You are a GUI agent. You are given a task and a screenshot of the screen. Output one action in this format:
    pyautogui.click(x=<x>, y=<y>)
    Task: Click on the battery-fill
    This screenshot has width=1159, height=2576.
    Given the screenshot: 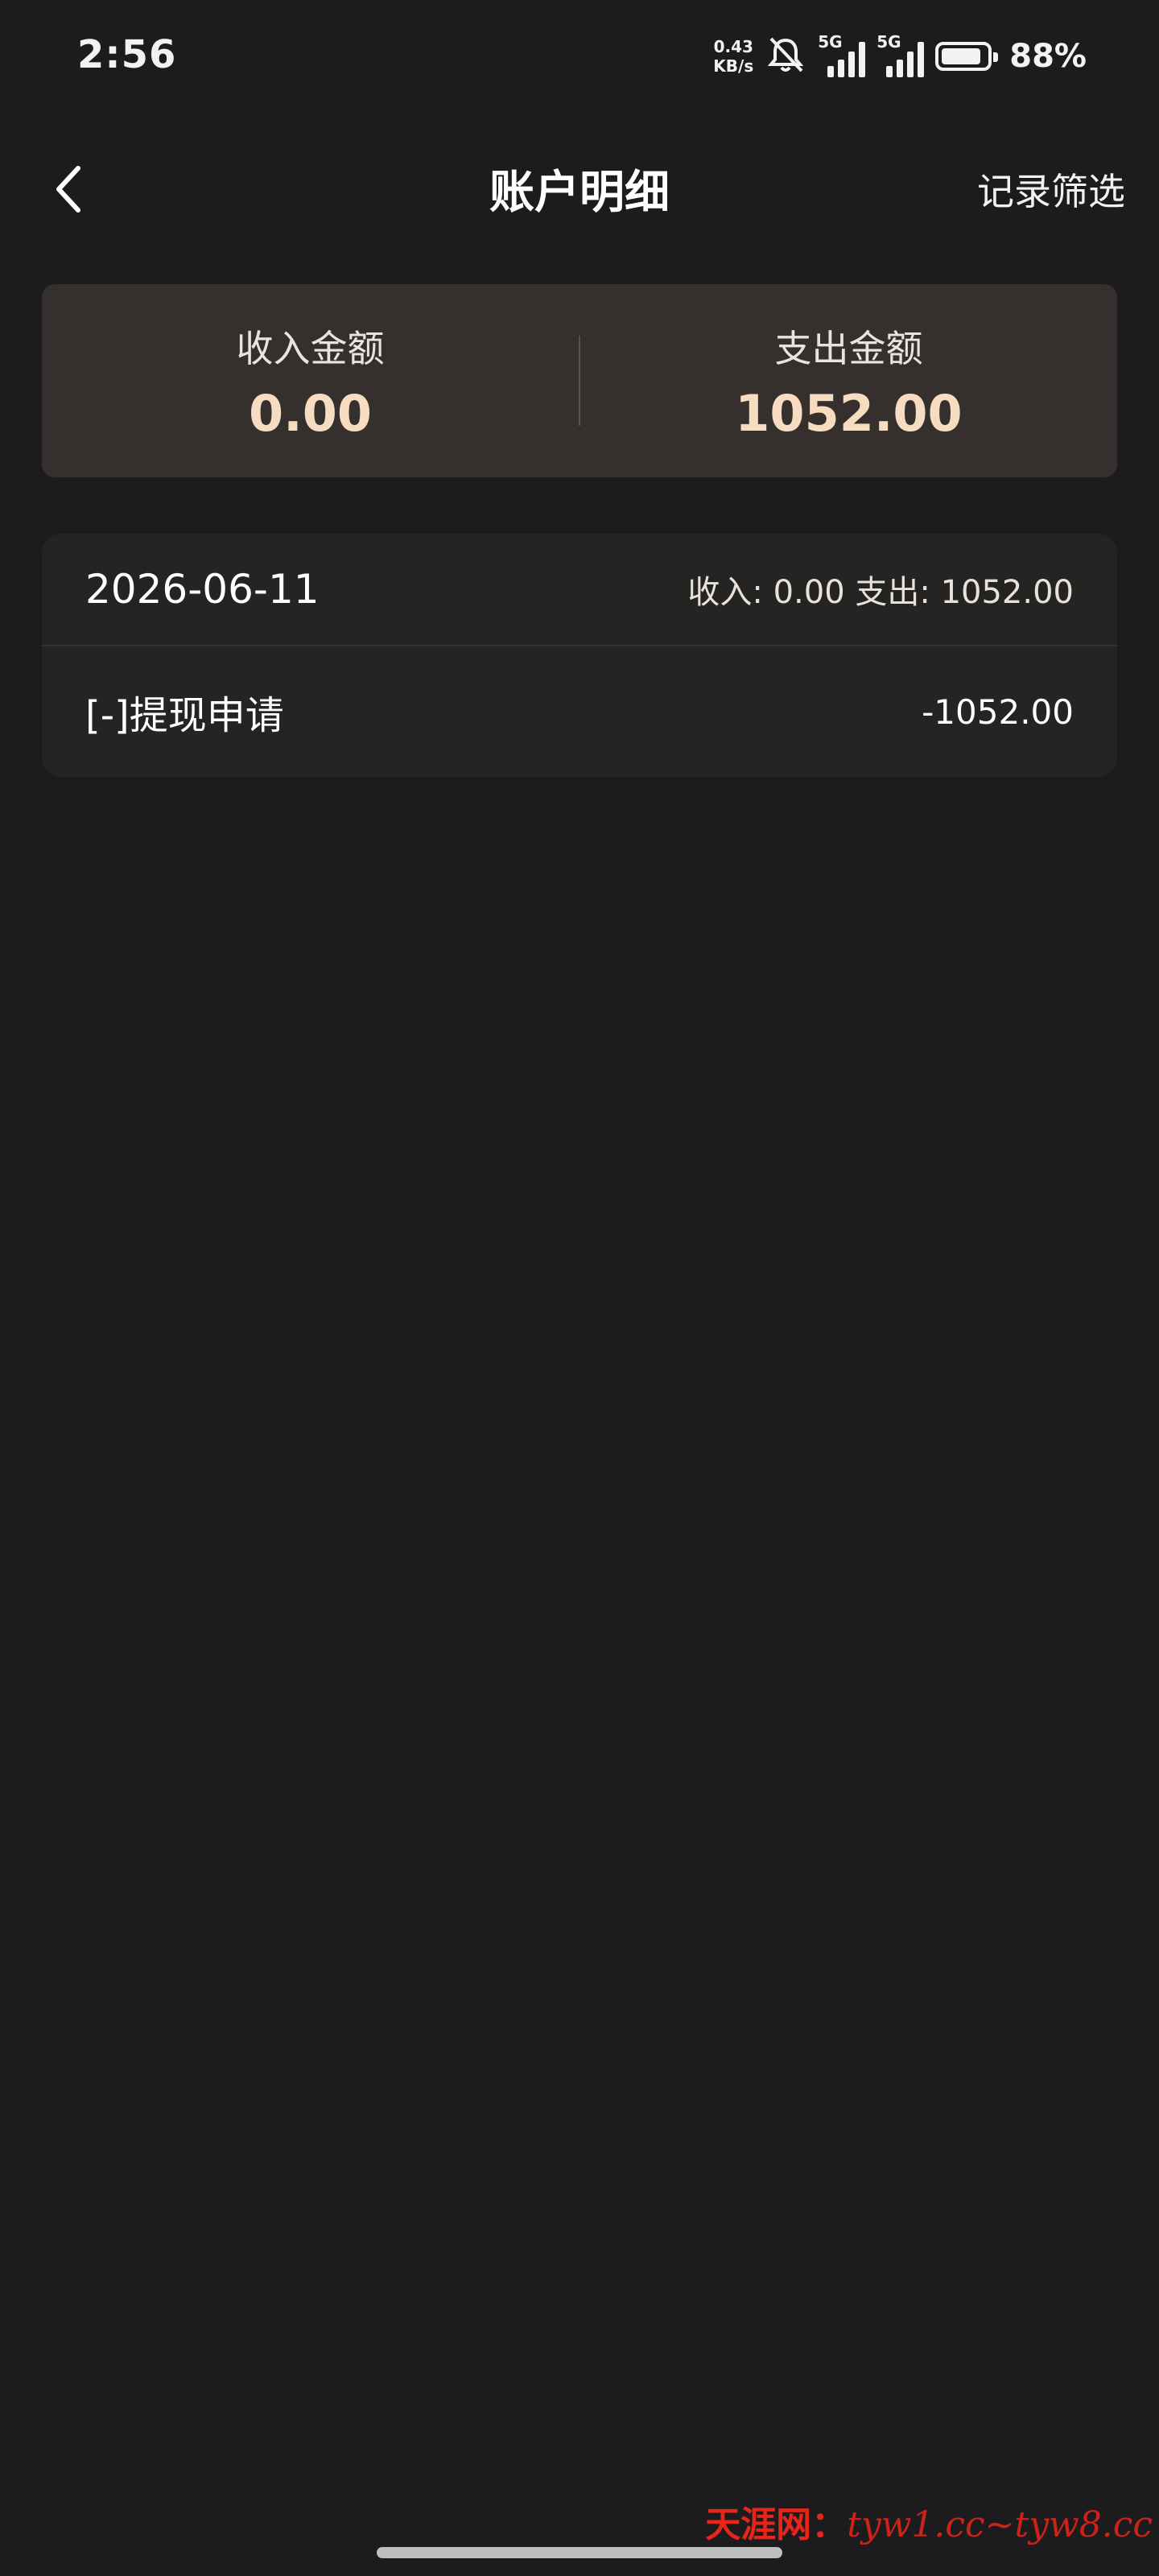 What is the action you would take?
    pyautogui.click(x=961, y=56)
    